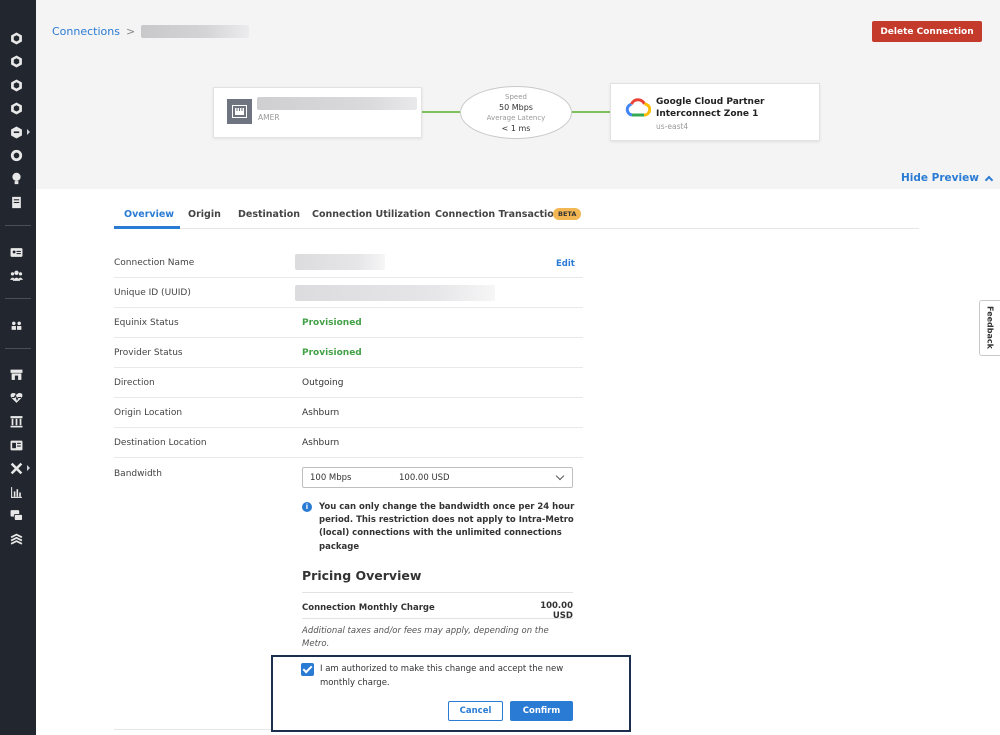 The width and height of the screenshot is (1000, 735). I want to click on bandwidth-label: Bandwidth, so click(138, 474).